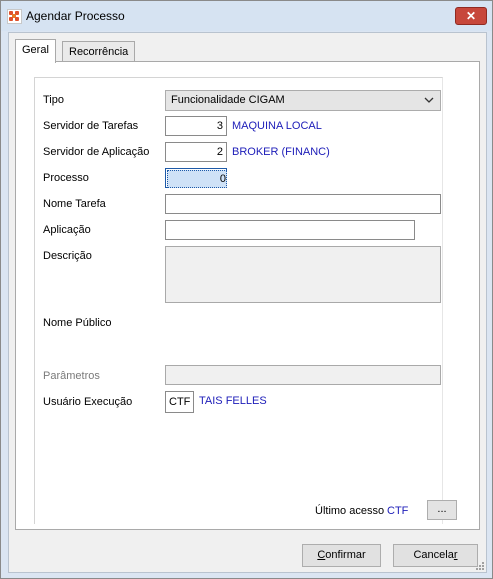  I want to click on processo-label: Processo, so click(66, 178).